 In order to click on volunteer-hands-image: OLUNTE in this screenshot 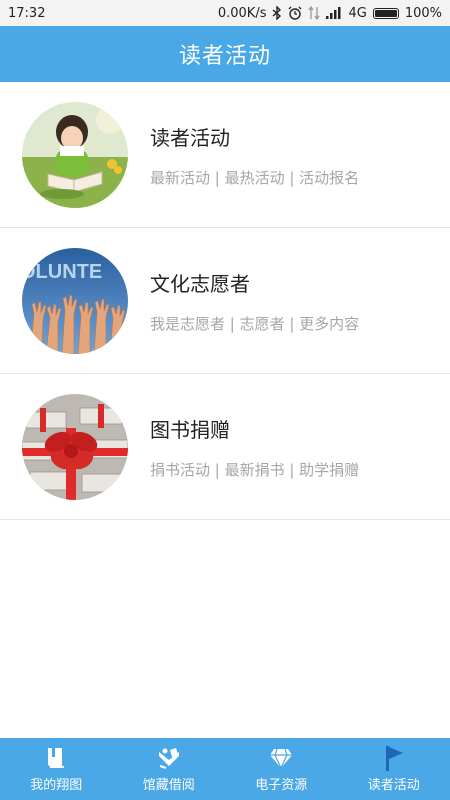, I will do `click(75, 300)`.